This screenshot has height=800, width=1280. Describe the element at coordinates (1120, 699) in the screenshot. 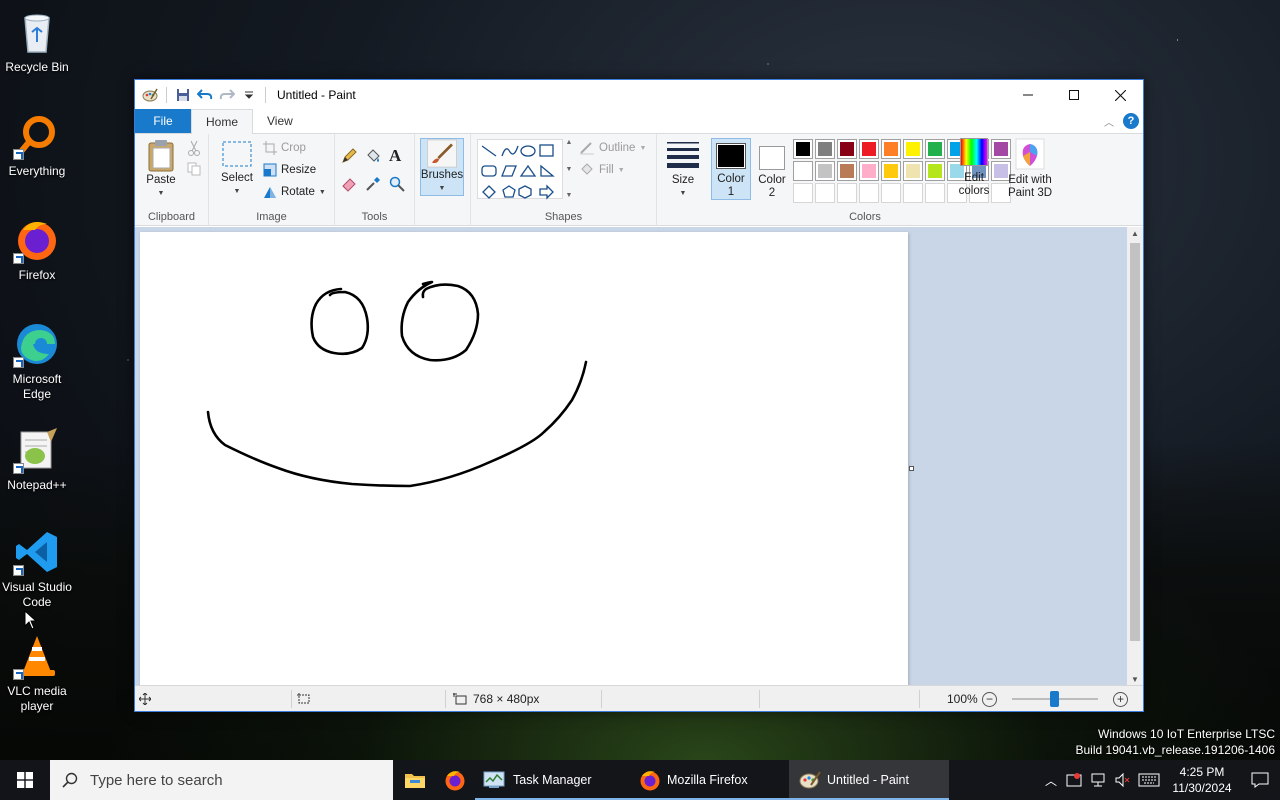

I see `zoom-in-button: +` at that location.